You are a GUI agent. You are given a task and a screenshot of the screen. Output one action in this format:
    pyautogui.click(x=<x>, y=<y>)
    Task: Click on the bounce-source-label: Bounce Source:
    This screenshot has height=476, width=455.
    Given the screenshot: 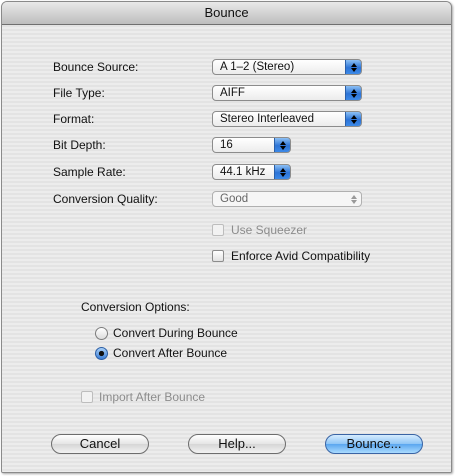 What is the action you would take?
    pyautogui.click(x=96, y=67)
    